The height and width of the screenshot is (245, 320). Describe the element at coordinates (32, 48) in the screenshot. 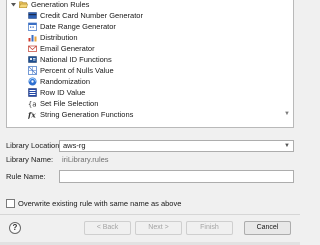

I see `email-icon` at that location.